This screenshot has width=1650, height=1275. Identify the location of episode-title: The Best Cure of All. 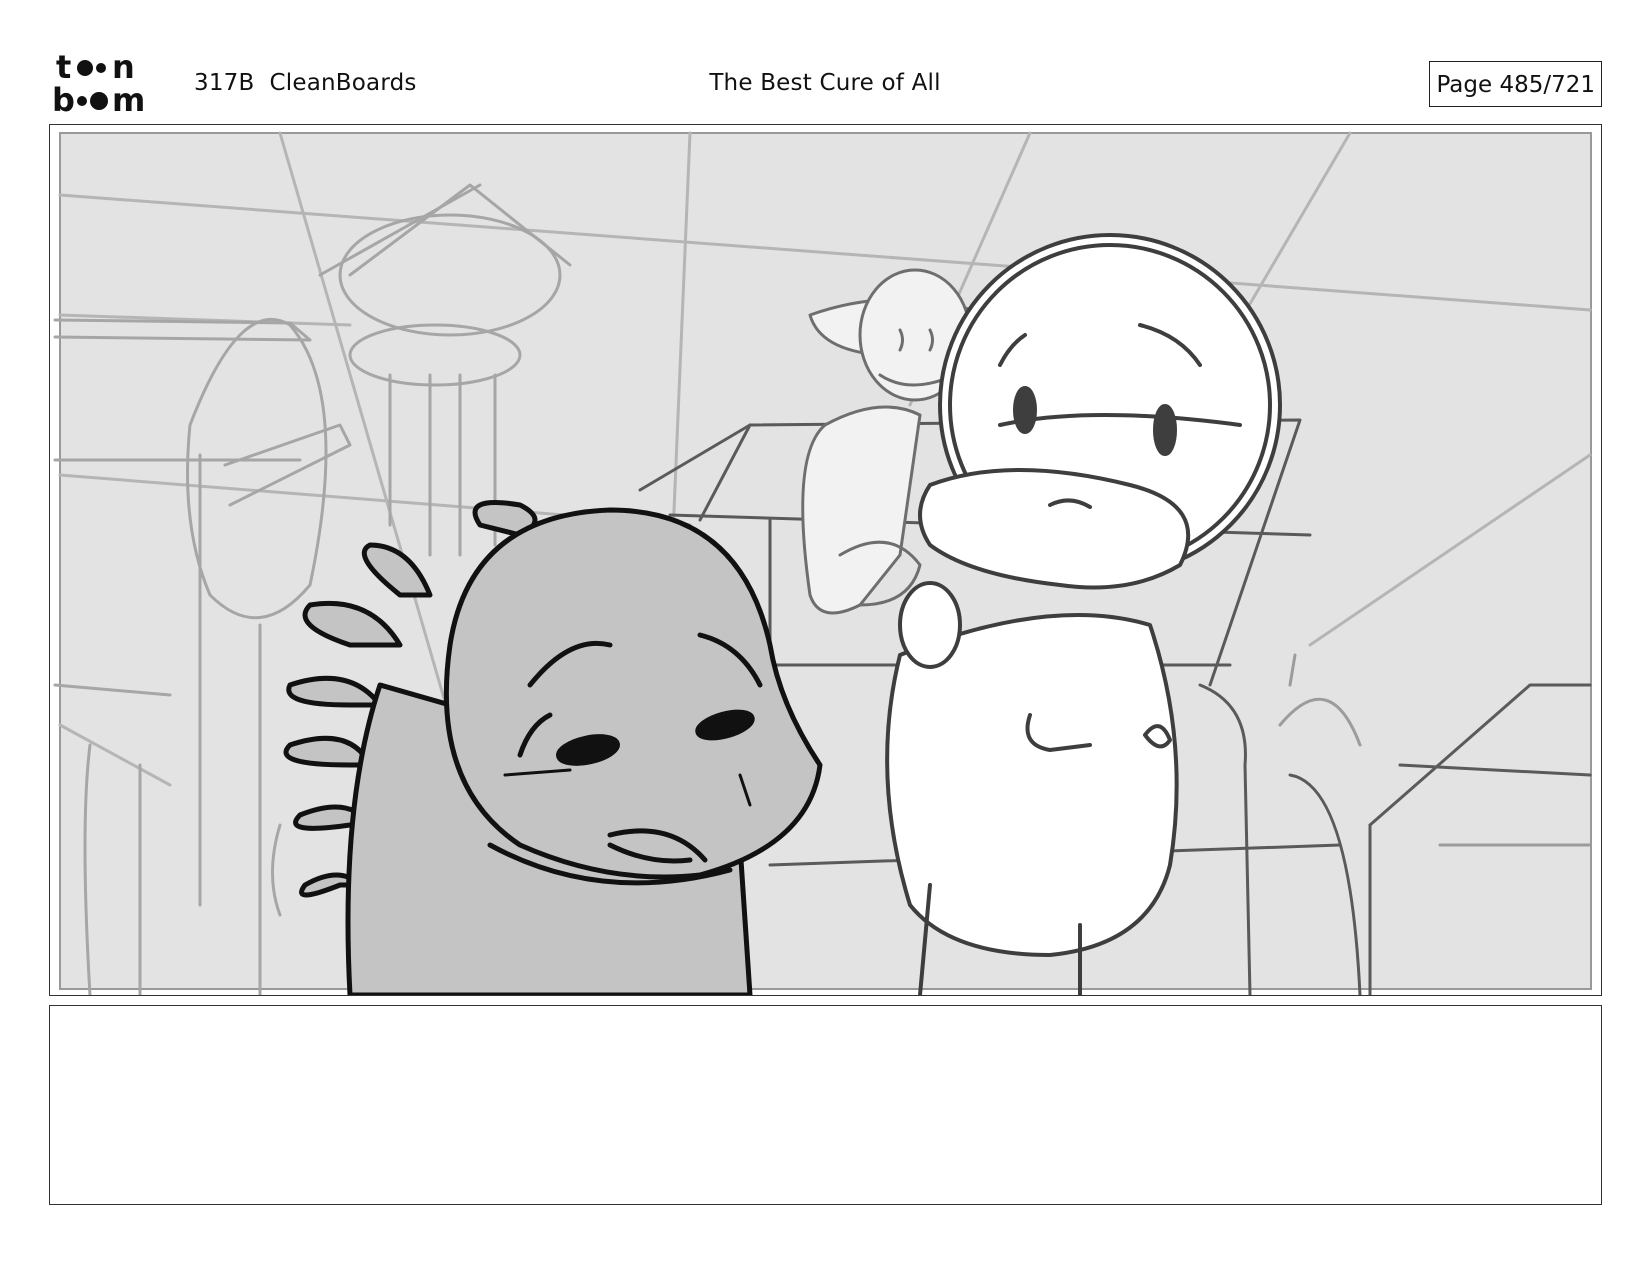
(825, 83).